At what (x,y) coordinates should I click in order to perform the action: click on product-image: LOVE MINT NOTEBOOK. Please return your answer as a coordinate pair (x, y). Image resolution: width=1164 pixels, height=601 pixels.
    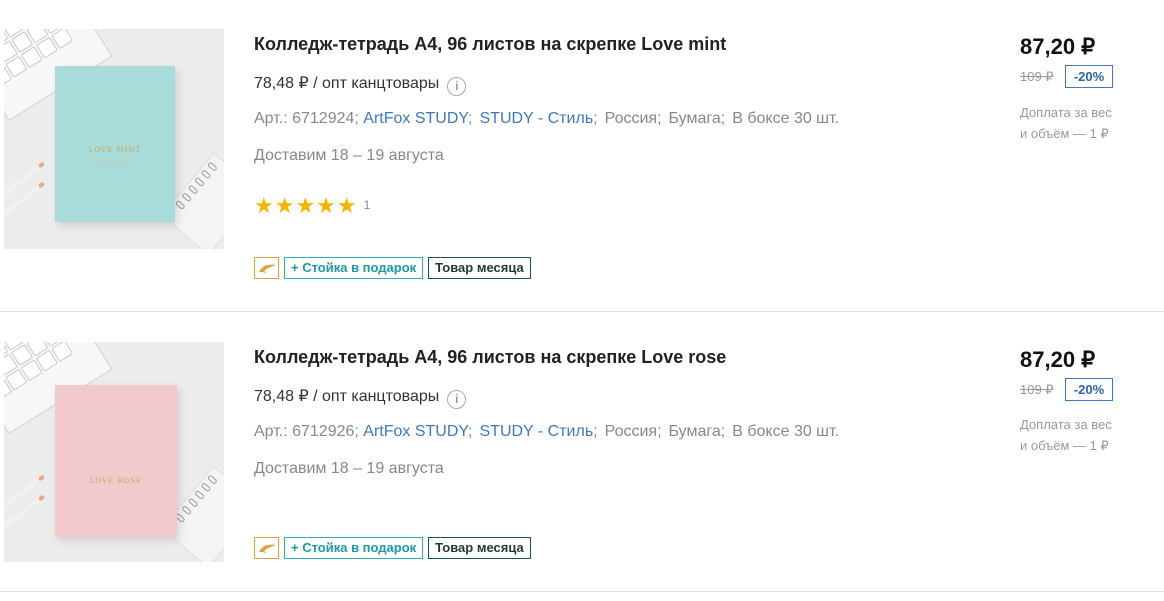
    Looking at the image, I should click on (114, 139).